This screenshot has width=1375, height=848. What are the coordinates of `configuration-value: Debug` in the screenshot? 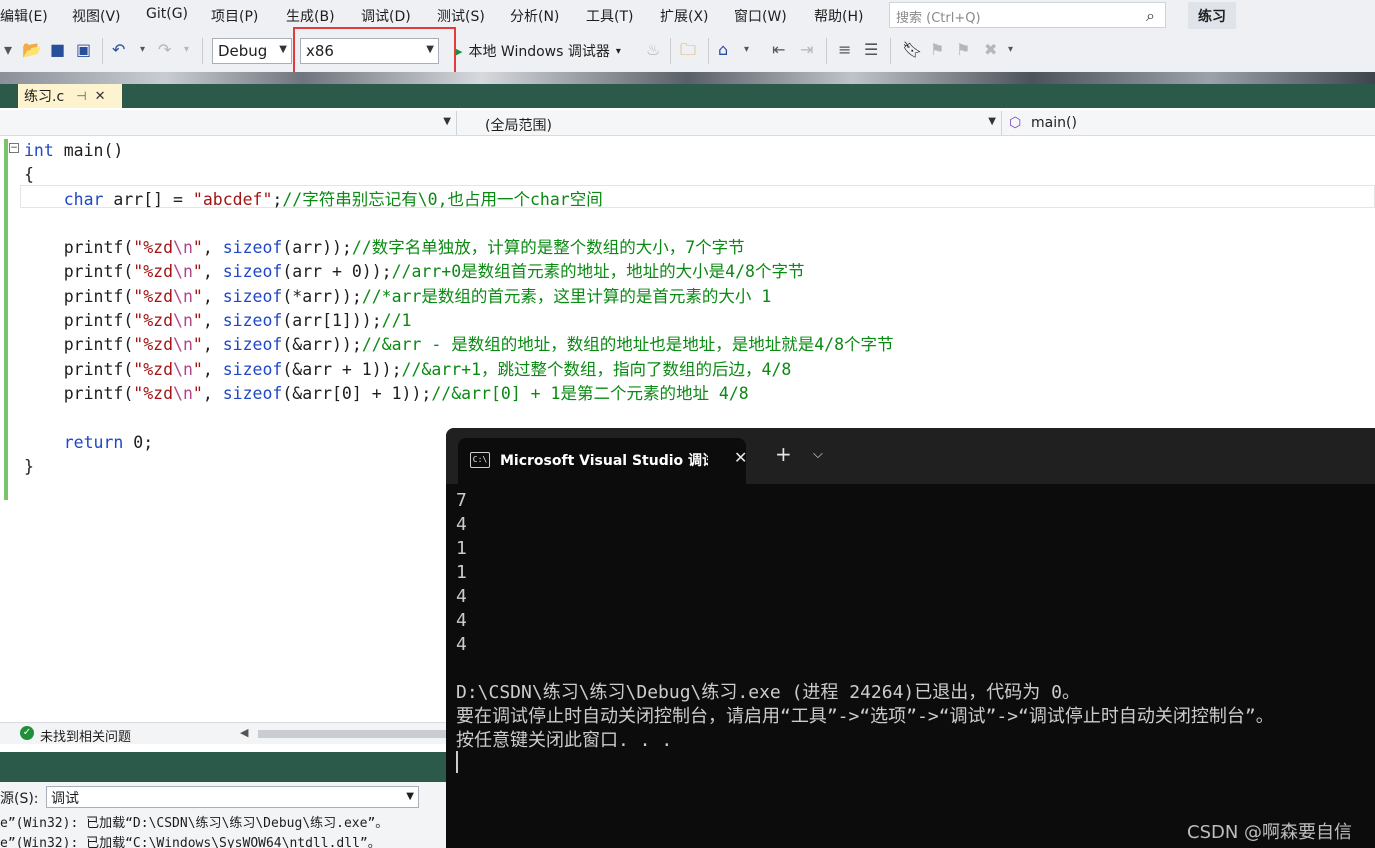 It's located at (243, 51).